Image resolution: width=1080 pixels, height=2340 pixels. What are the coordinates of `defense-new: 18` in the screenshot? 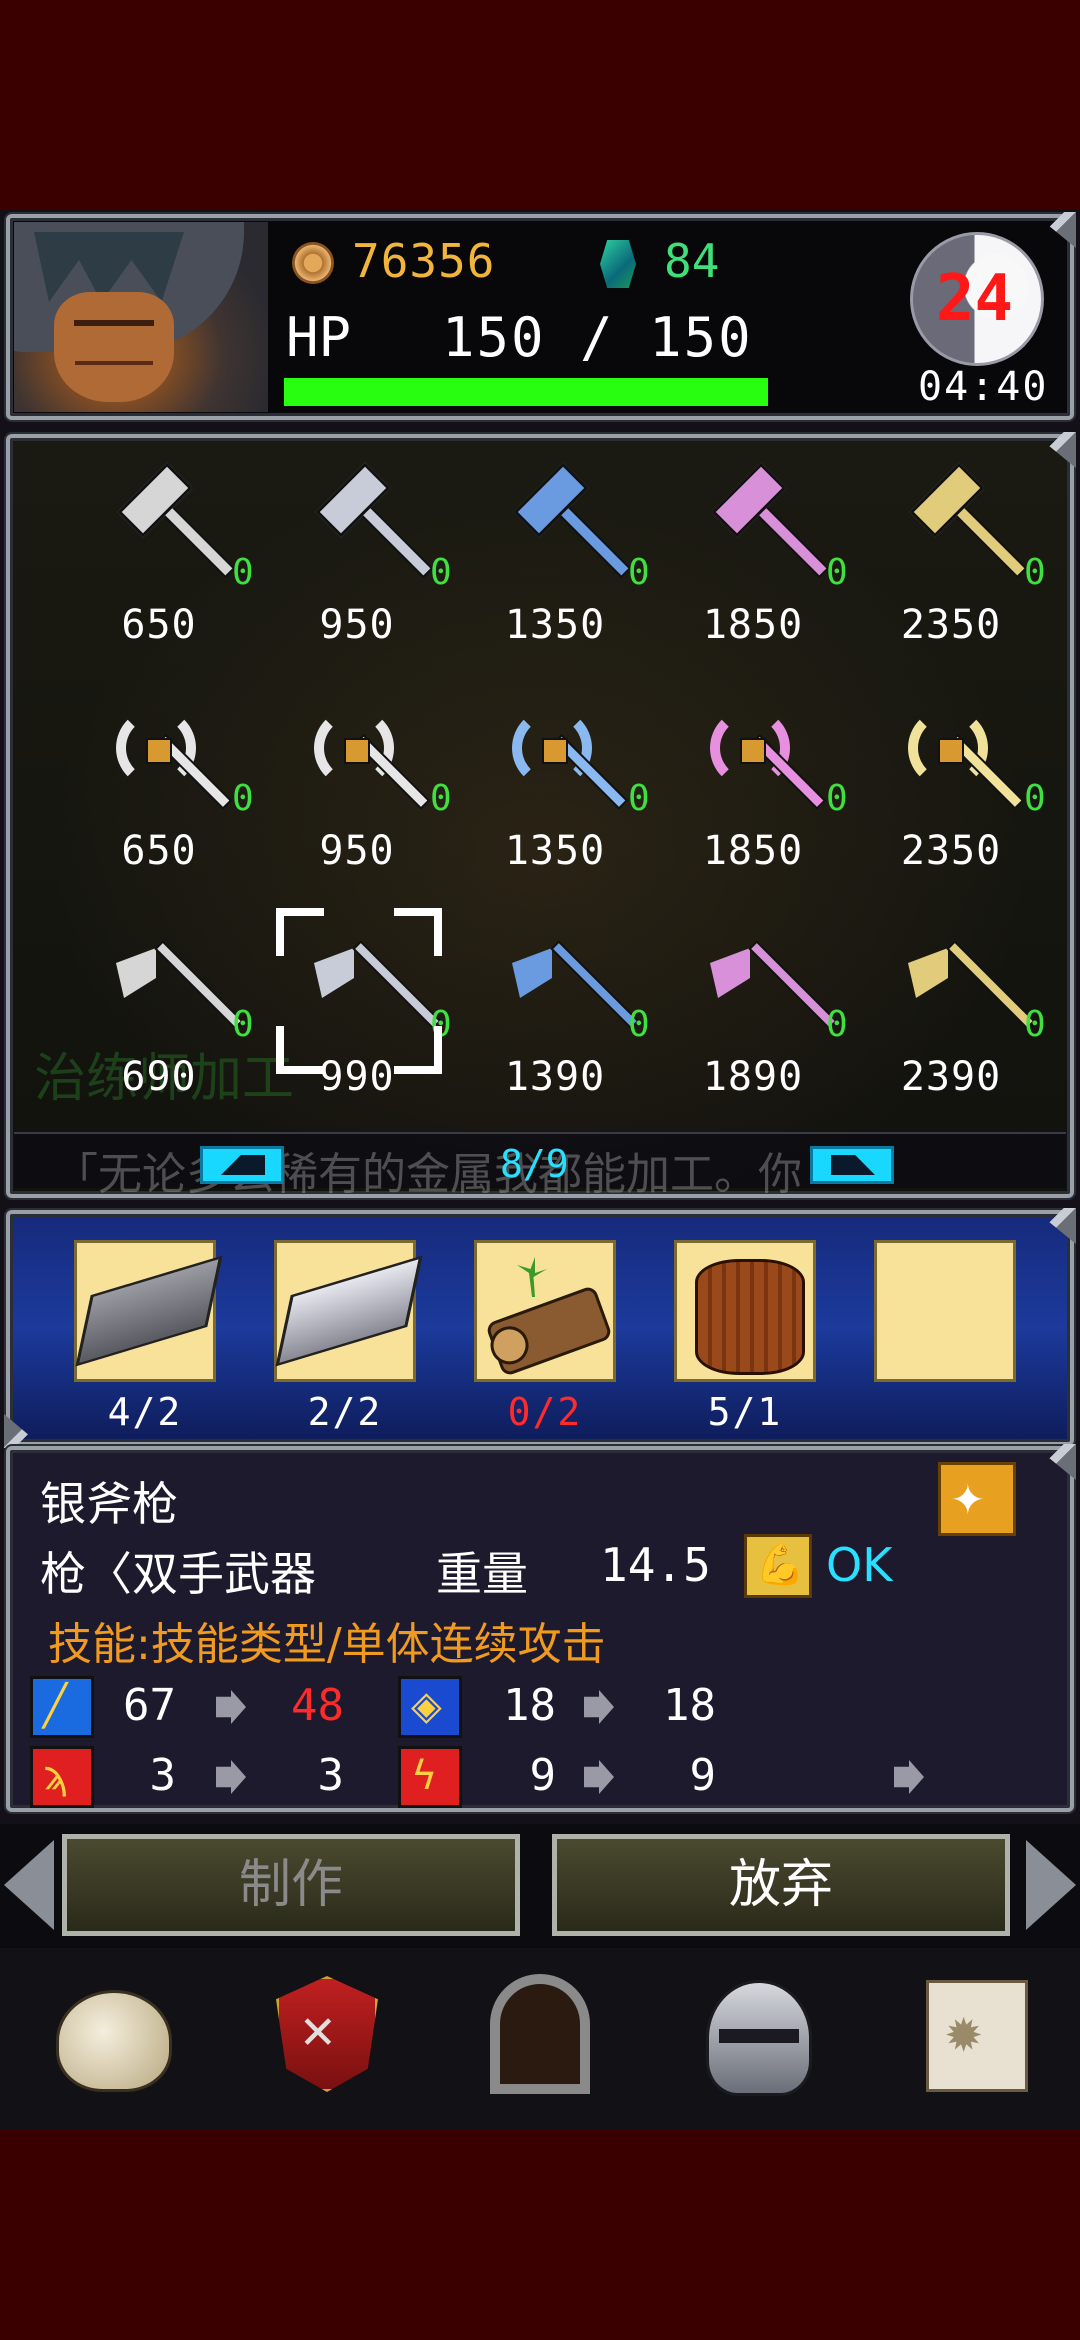 It's located at (689, 1705).